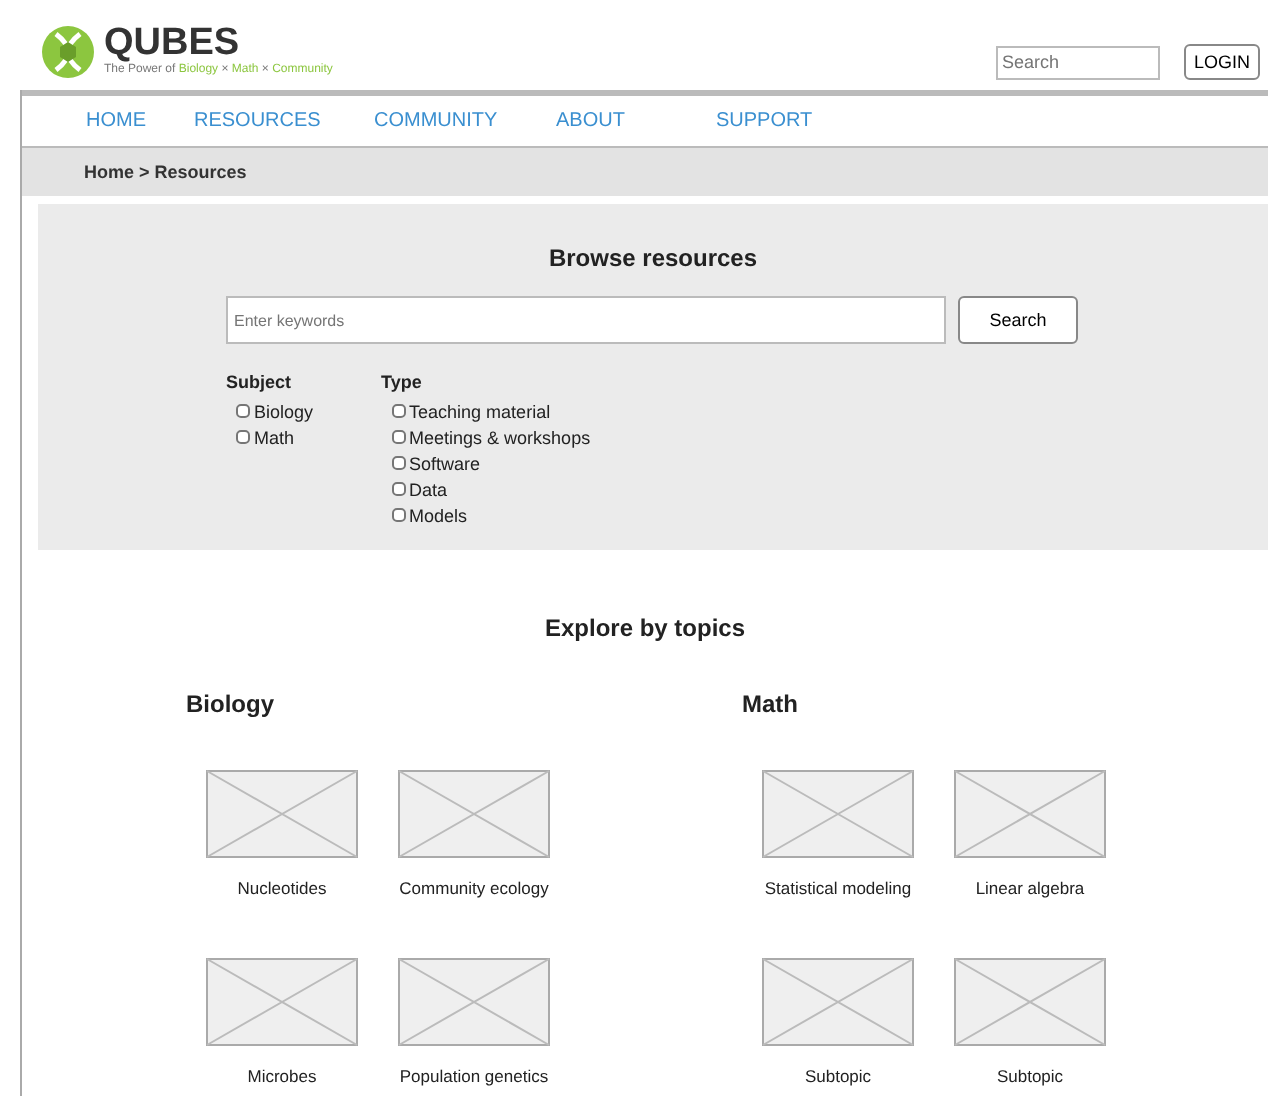  I want to click on checkbox-label: Data, so click(428, 489).